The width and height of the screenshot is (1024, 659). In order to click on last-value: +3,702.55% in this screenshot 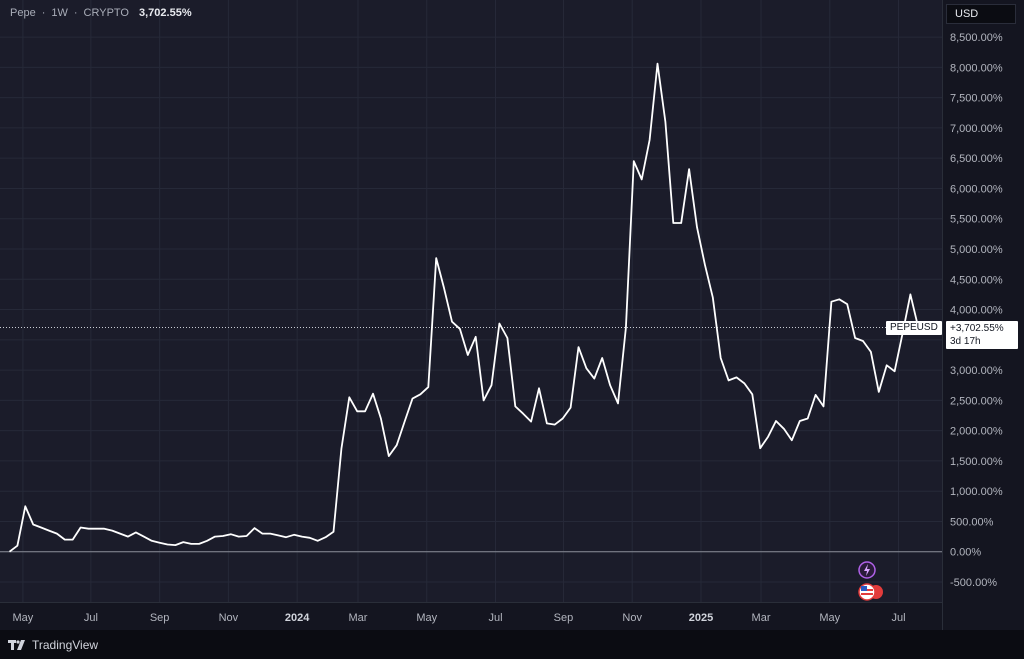, I will do `click(977, 328)`.